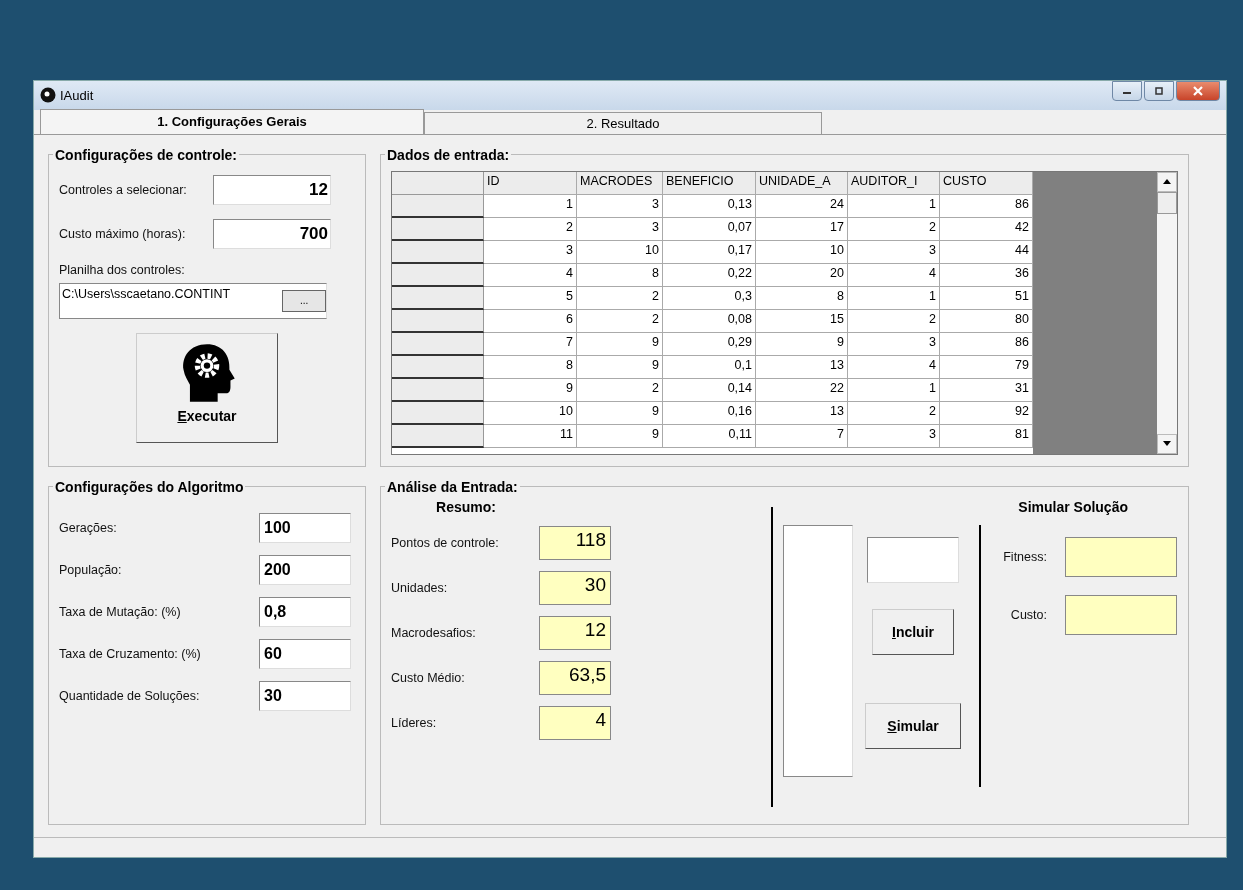  I want to click on field-label: Unidades:, so click(420, 587).